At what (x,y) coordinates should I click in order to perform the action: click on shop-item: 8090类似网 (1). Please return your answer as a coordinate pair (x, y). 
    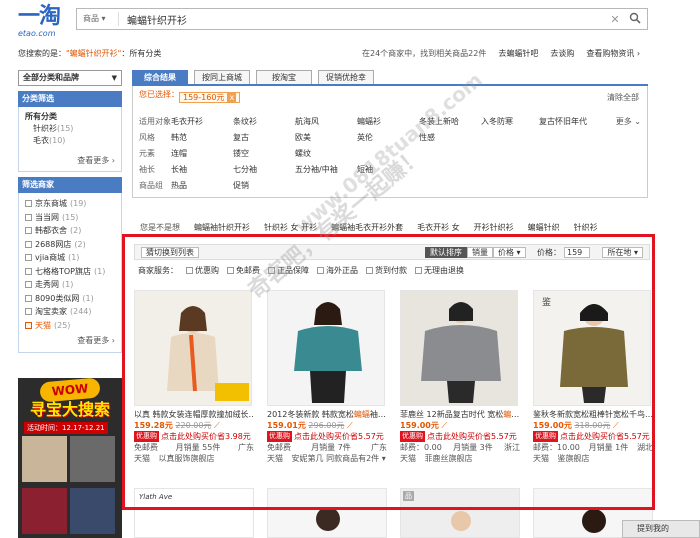
    Looking at the image, I should click on (70, 299).